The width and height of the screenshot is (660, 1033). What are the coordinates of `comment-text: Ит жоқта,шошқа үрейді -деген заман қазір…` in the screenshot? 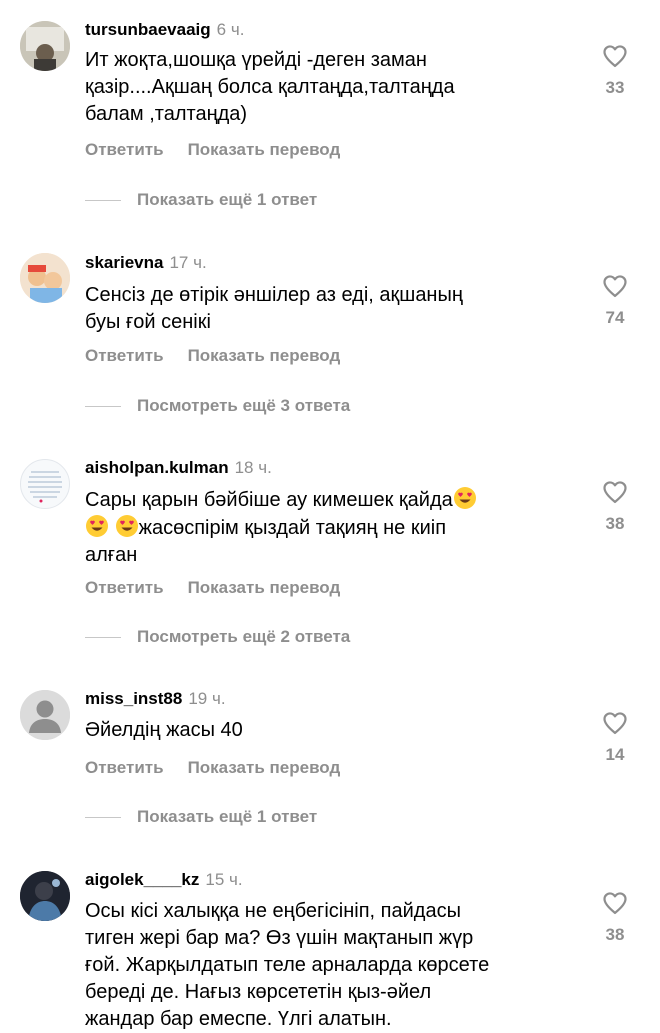 It's located at (320, 87).